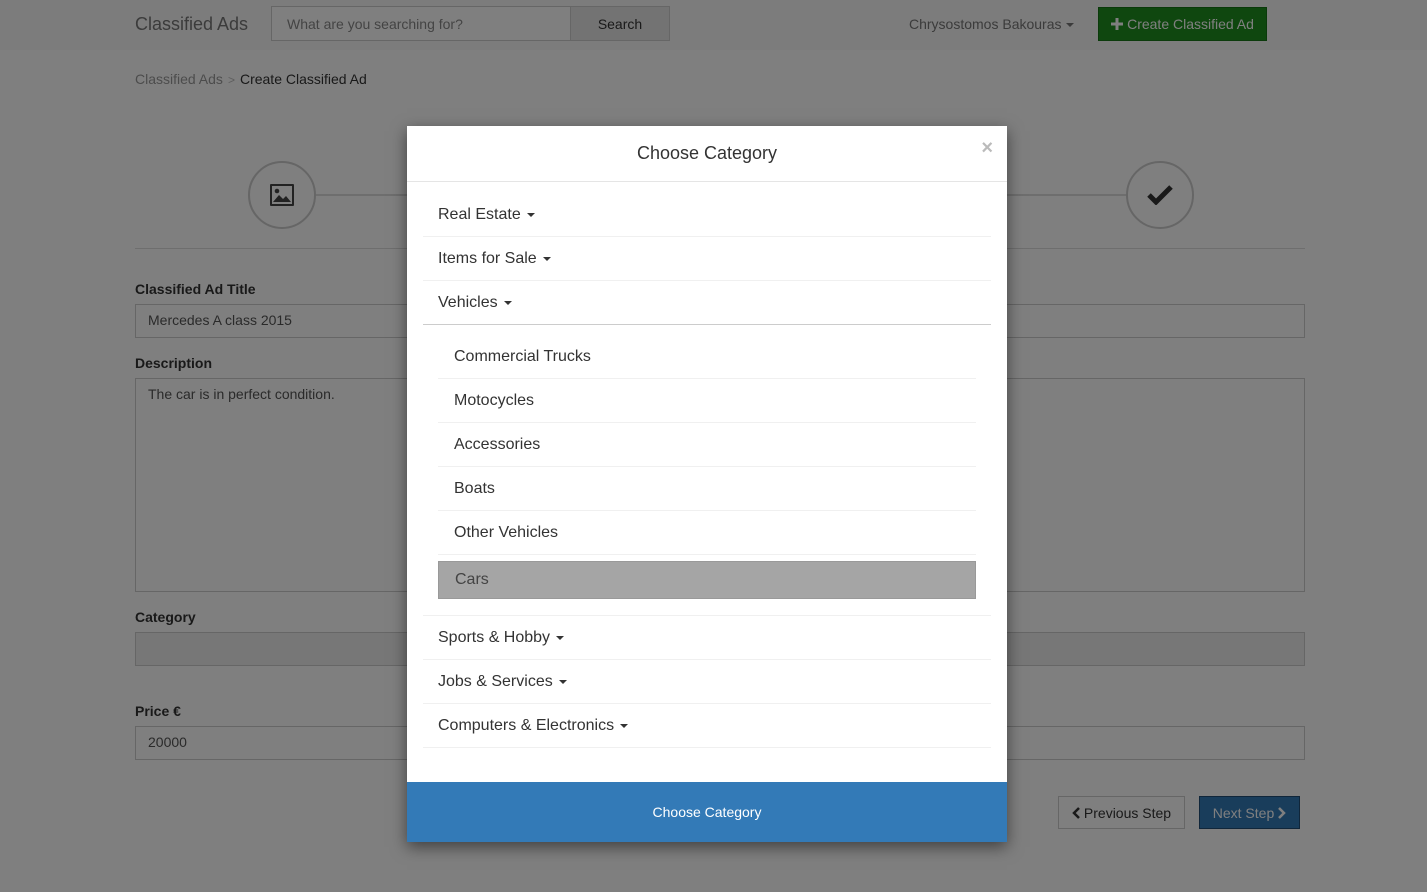  I want to click on subcategory-item-boats: Boats, so click(707, 489).